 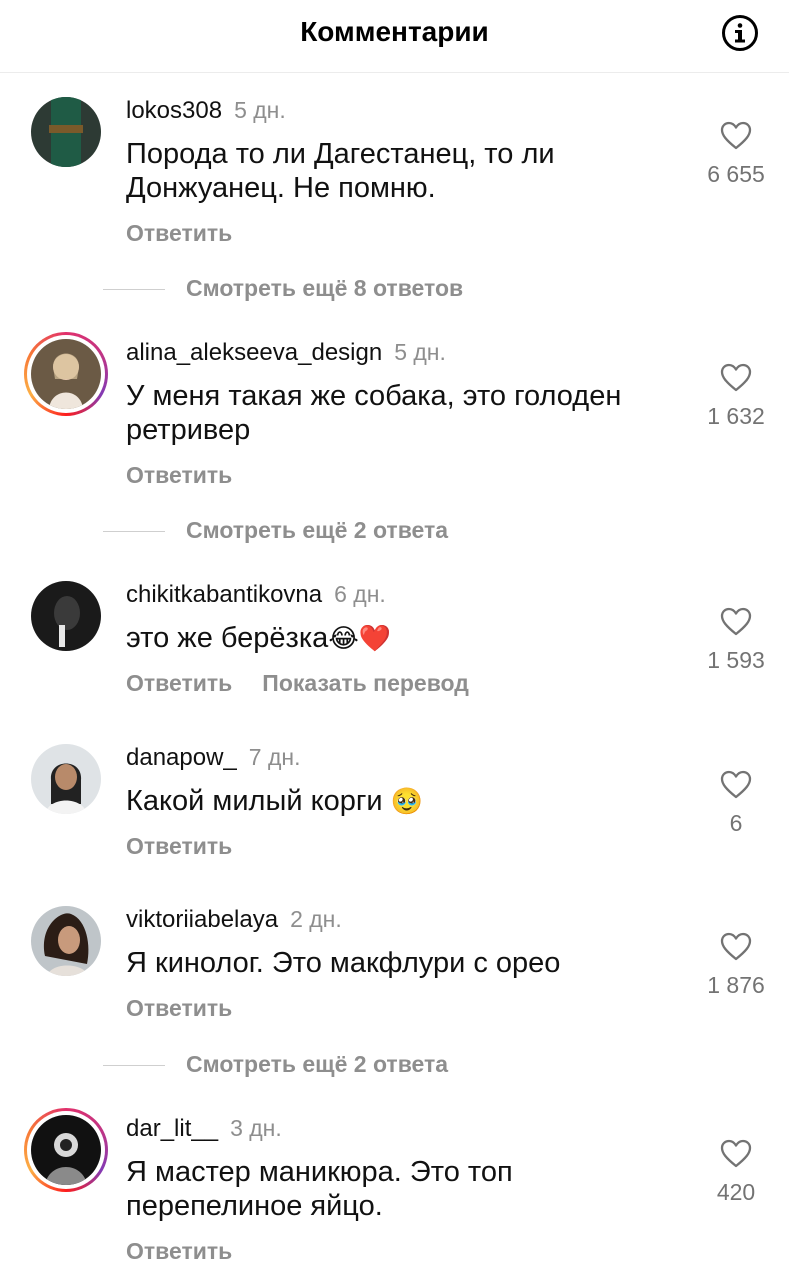 I want to click on username: lokos308, so click(x=174, y=110).